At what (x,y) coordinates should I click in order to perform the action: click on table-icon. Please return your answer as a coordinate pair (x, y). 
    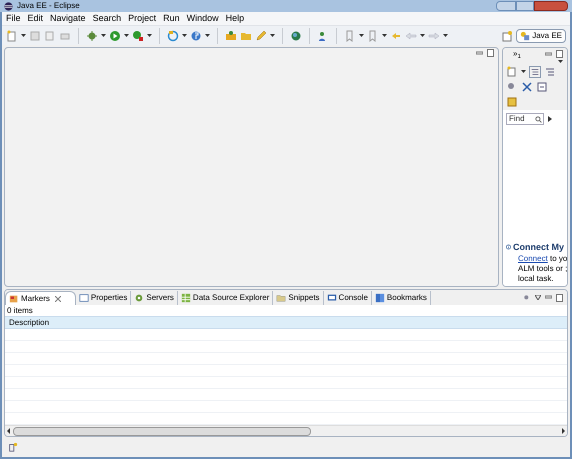
    Looking at the image, I should click on (185, 298).